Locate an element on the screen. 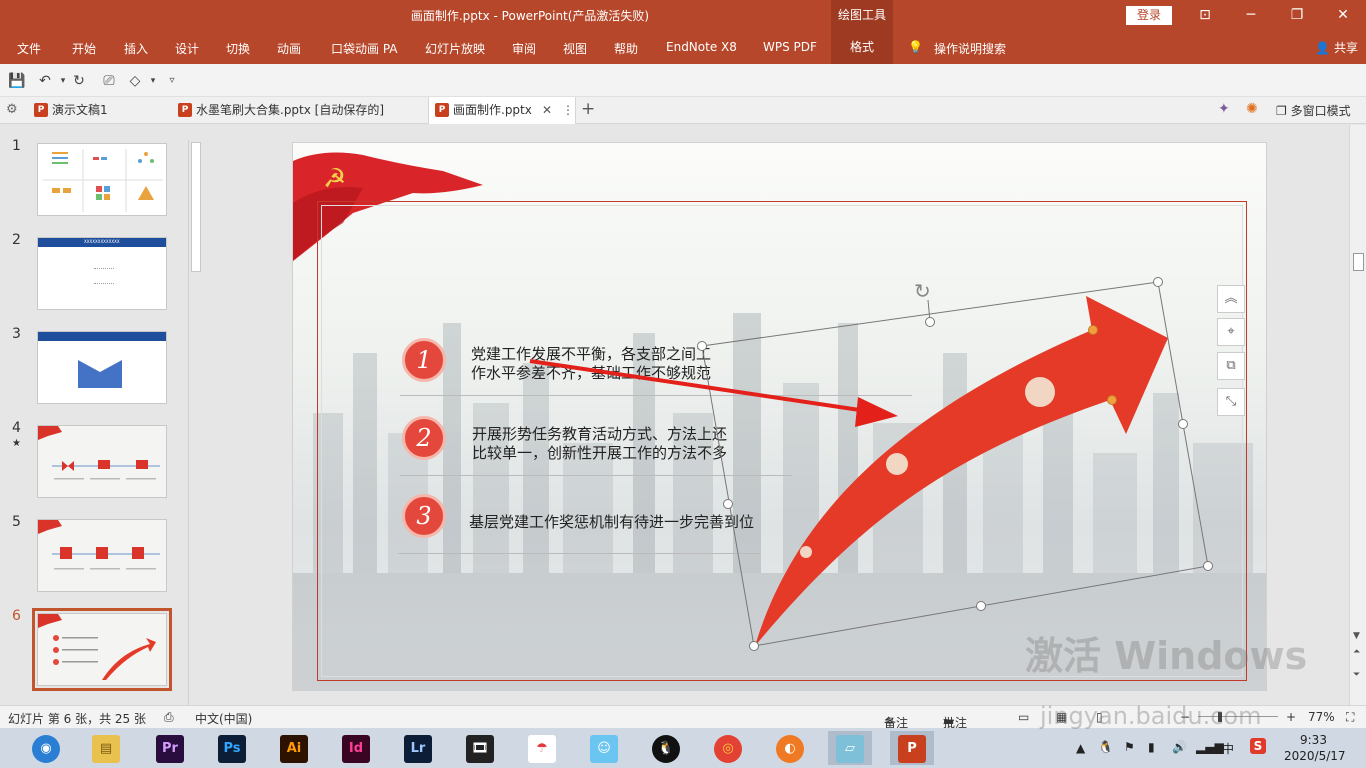 This screenshot has width=1366, height=768. redo-icon: ↻ is located at coordinates (79, 81).